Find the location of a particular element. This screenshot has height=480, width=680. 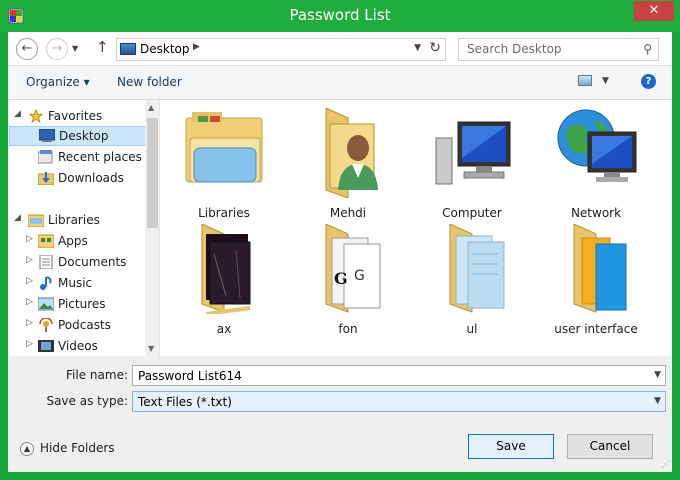

search-placeholder: Search Desktop is located at coordinates (514, 49).